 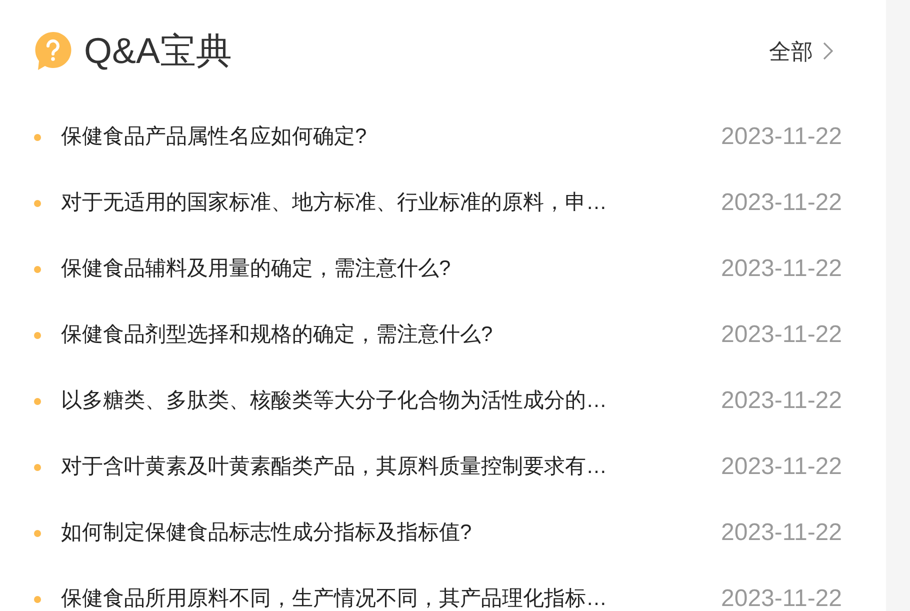 What do you see at coordinates (256, 269) in the screenshot?
I see `question-link: 保健食品辅料及用量的确定，需注意什么?` at bounding box center [256, 269].